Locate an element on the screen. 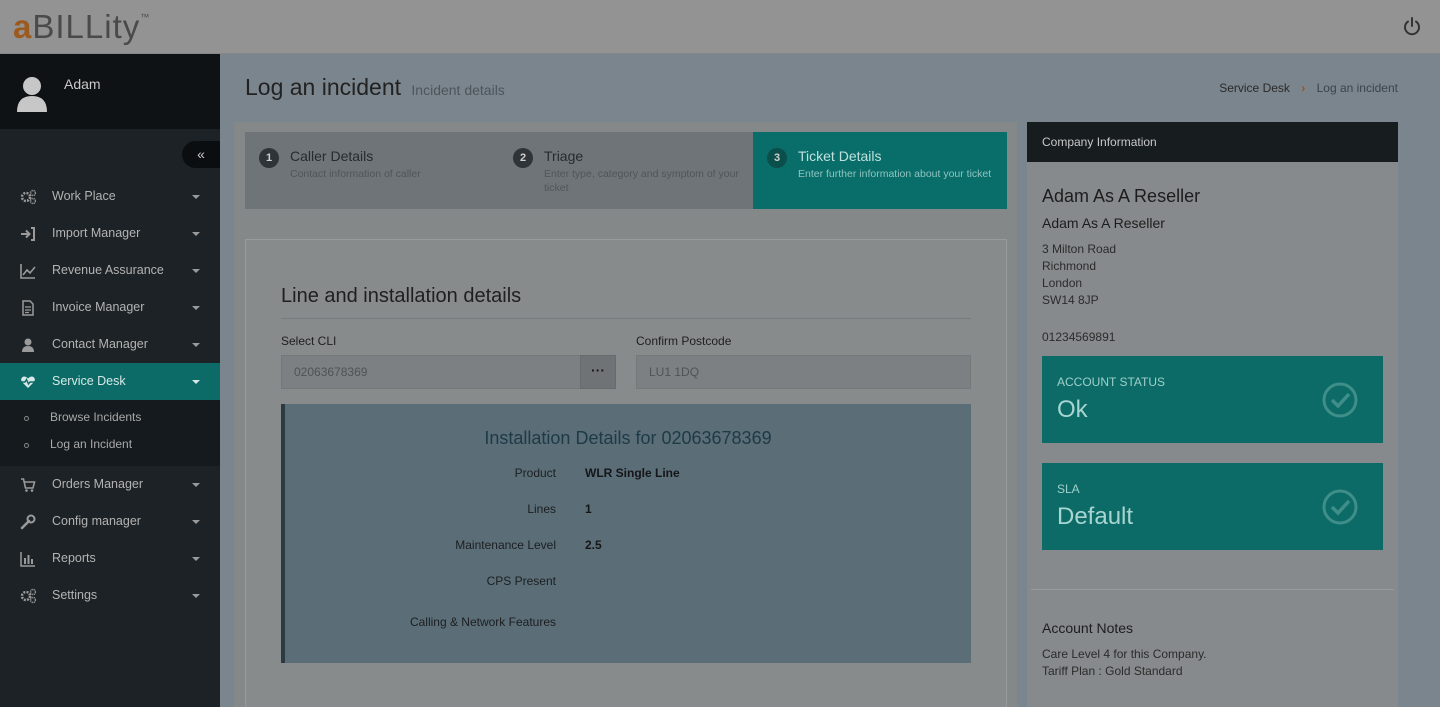 This screenshot has width=1440, height=707. subitem-label: Log an Incident is located at coordinates (91, 444).